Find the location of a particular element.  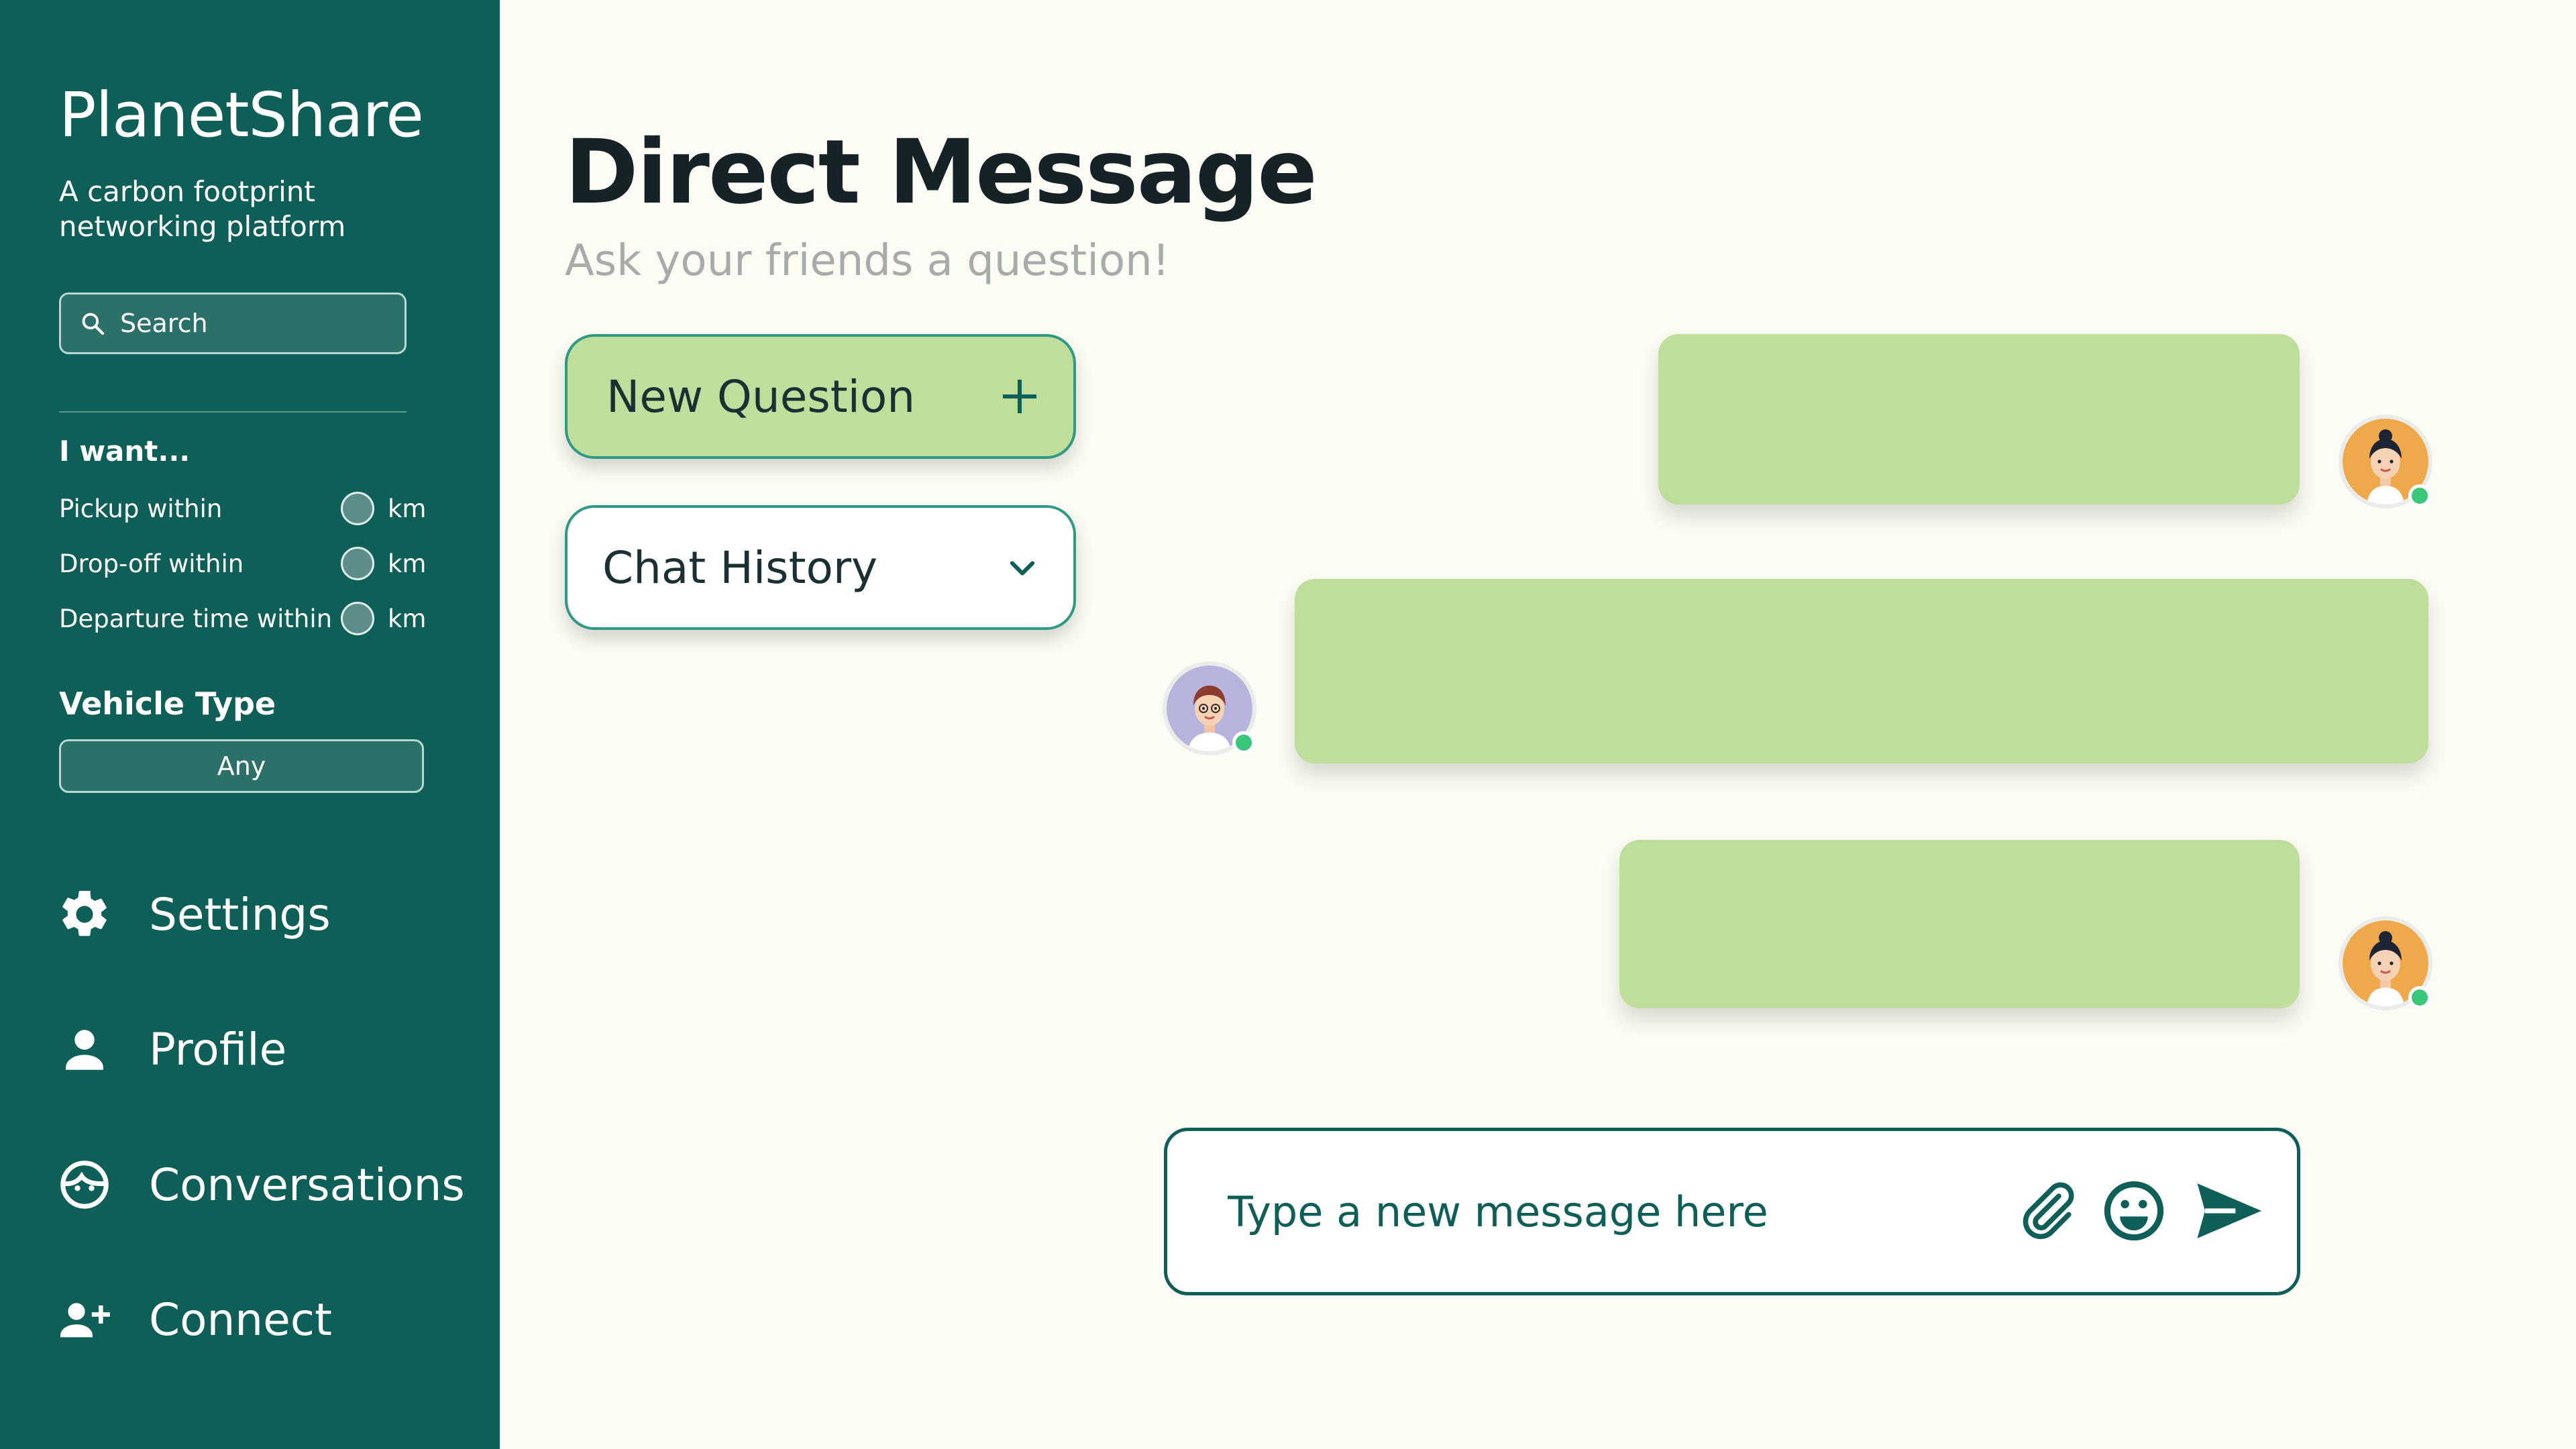

face-icon is located at coordinates (84, 1185).